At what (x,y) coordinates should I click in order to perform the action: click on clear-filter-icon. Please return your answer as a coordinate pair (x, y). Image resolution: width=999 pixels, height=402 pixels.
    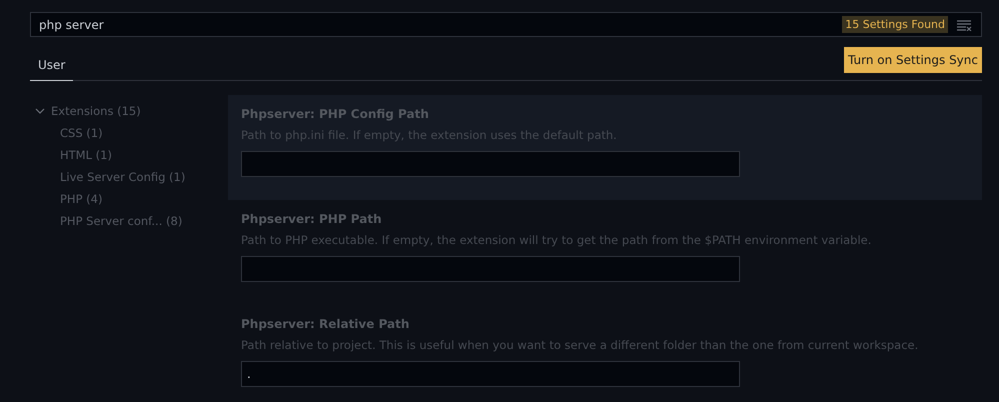
    Looking at the image, I should click on (964, 25).